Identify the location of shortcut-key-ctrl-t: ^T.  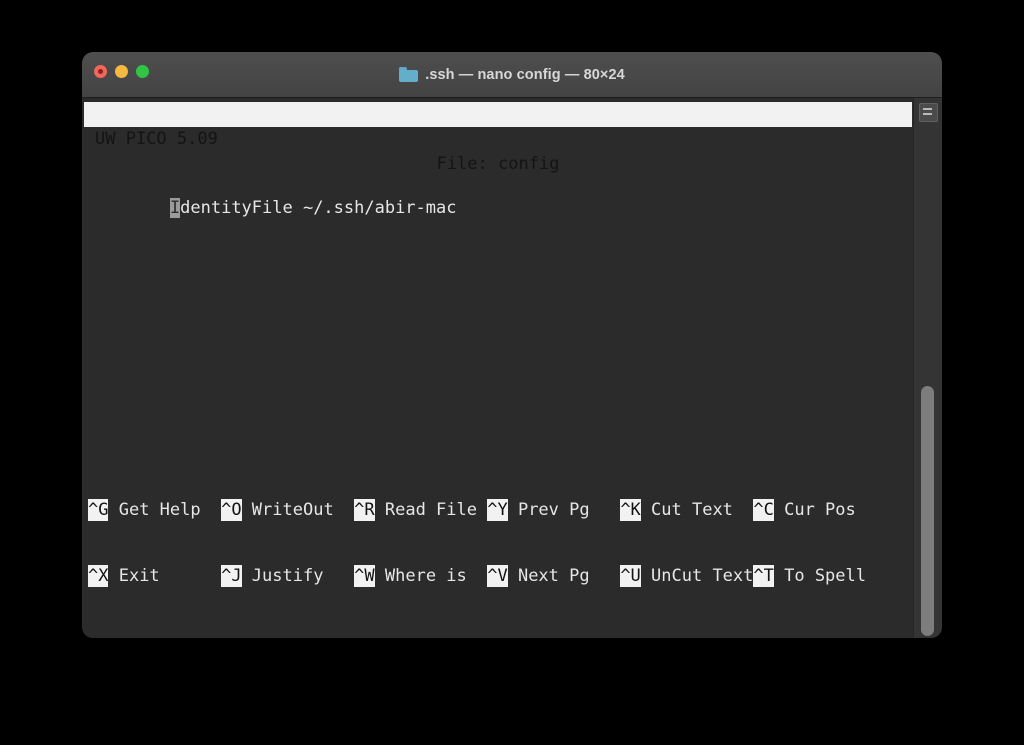
(763, 576).